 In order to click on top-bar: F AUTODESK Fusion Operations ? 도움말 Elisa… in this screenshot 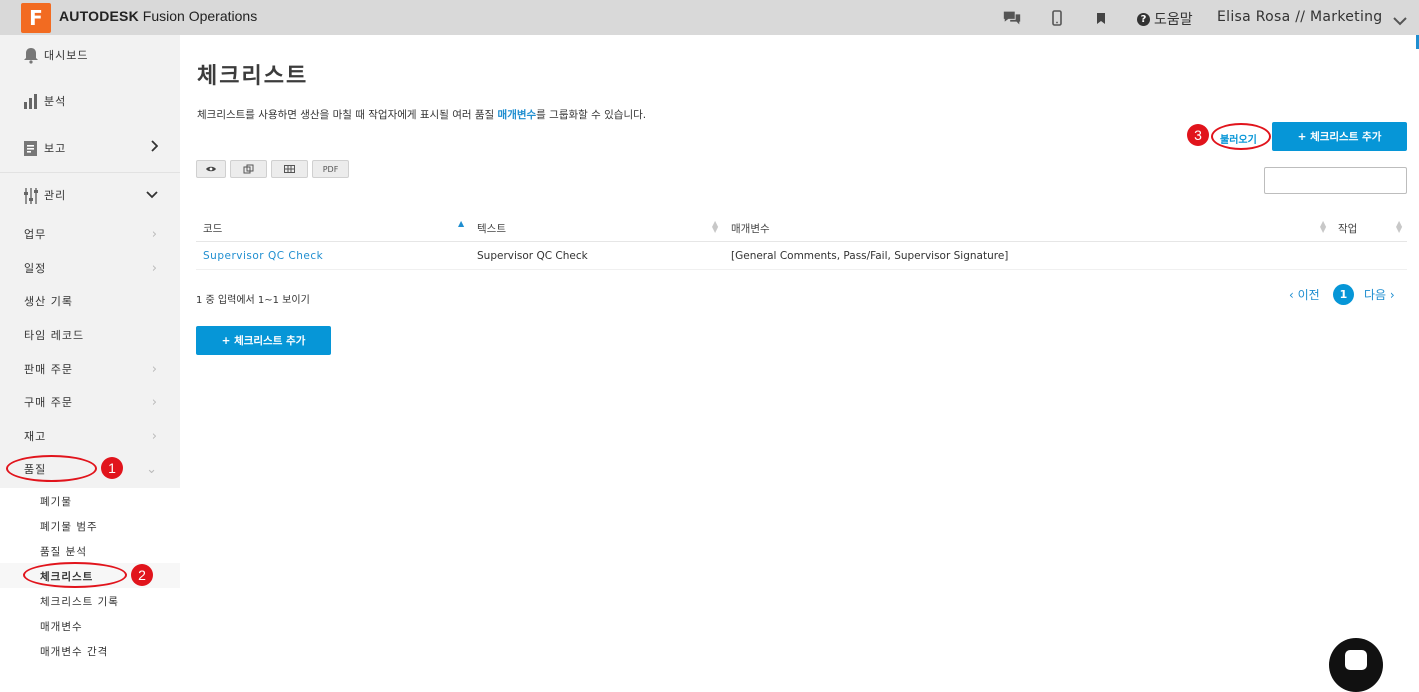, I will do `click(709, 17)`.